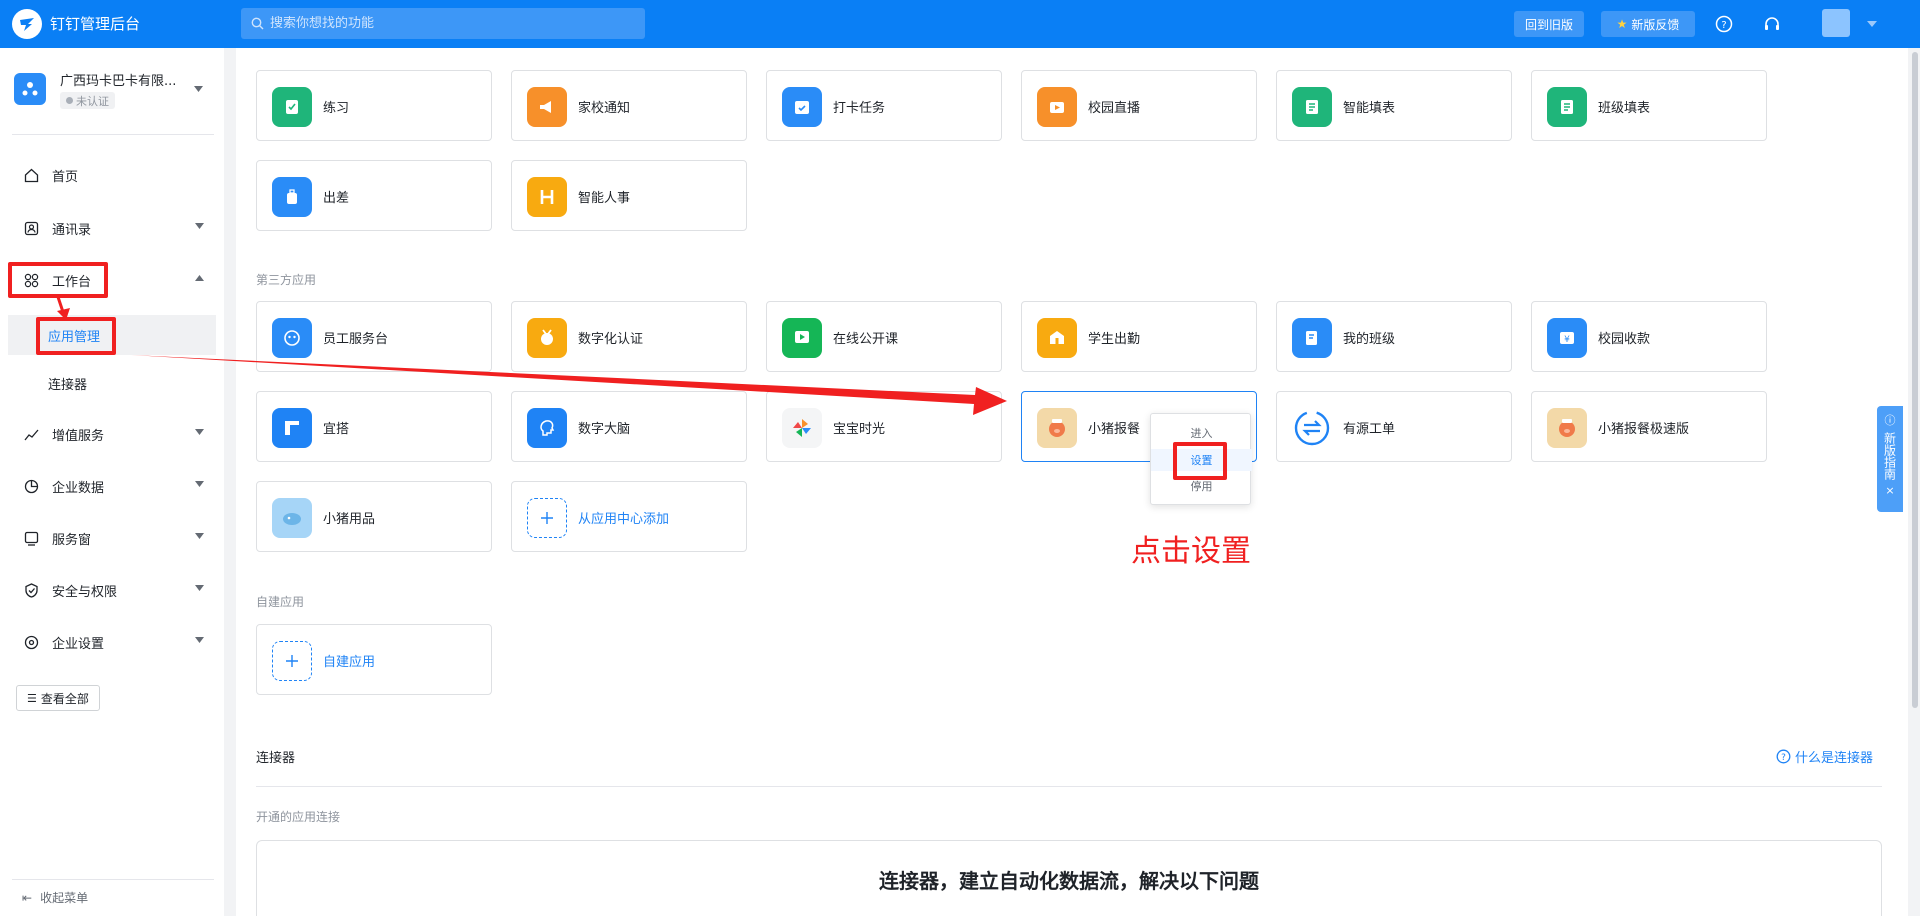  I want to click on what-is-connector-link: ? 什么是连接器, so click(1824, 756).